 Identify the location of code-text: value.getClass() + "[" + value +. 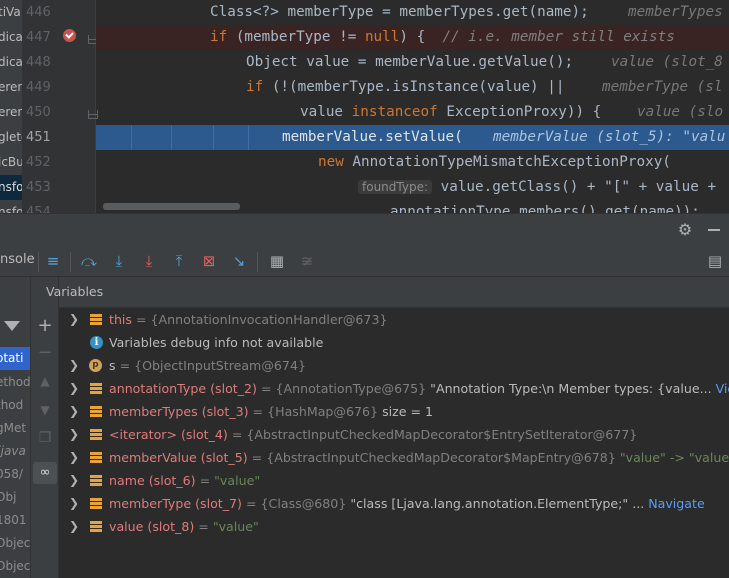
(574, 187).